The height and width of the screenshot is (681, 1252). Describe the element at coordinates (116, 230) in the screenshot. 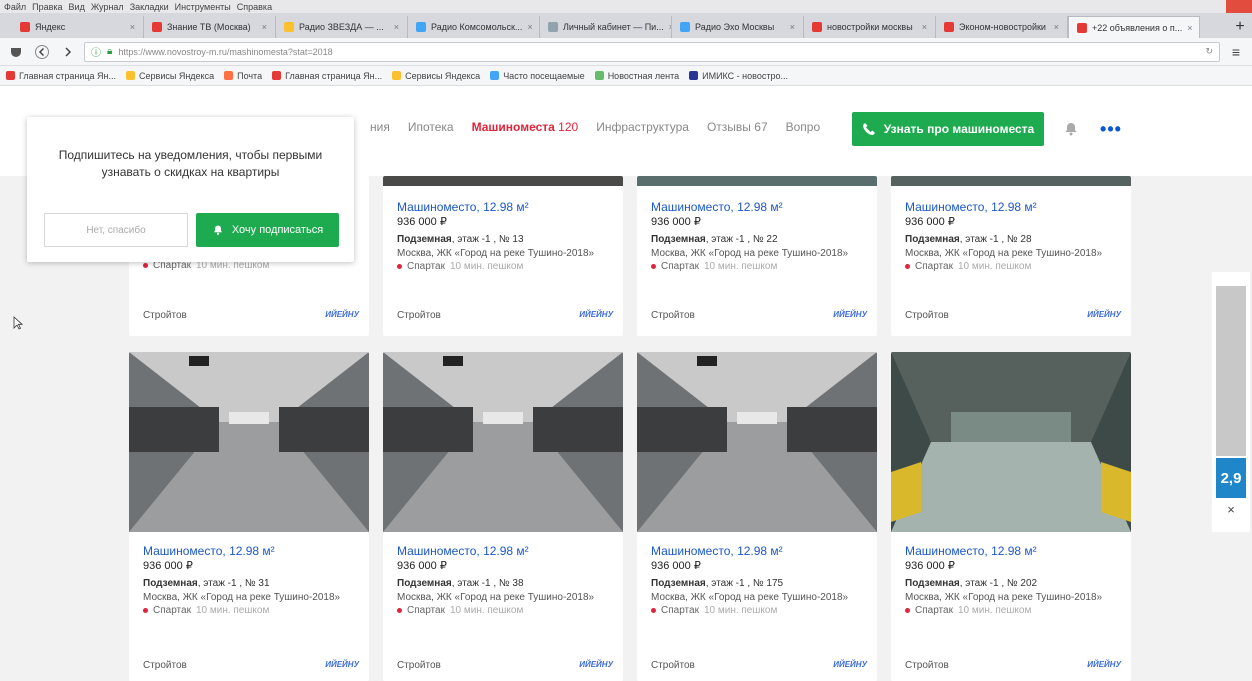

I see `decline-button: Нет, спасибо` at that location.